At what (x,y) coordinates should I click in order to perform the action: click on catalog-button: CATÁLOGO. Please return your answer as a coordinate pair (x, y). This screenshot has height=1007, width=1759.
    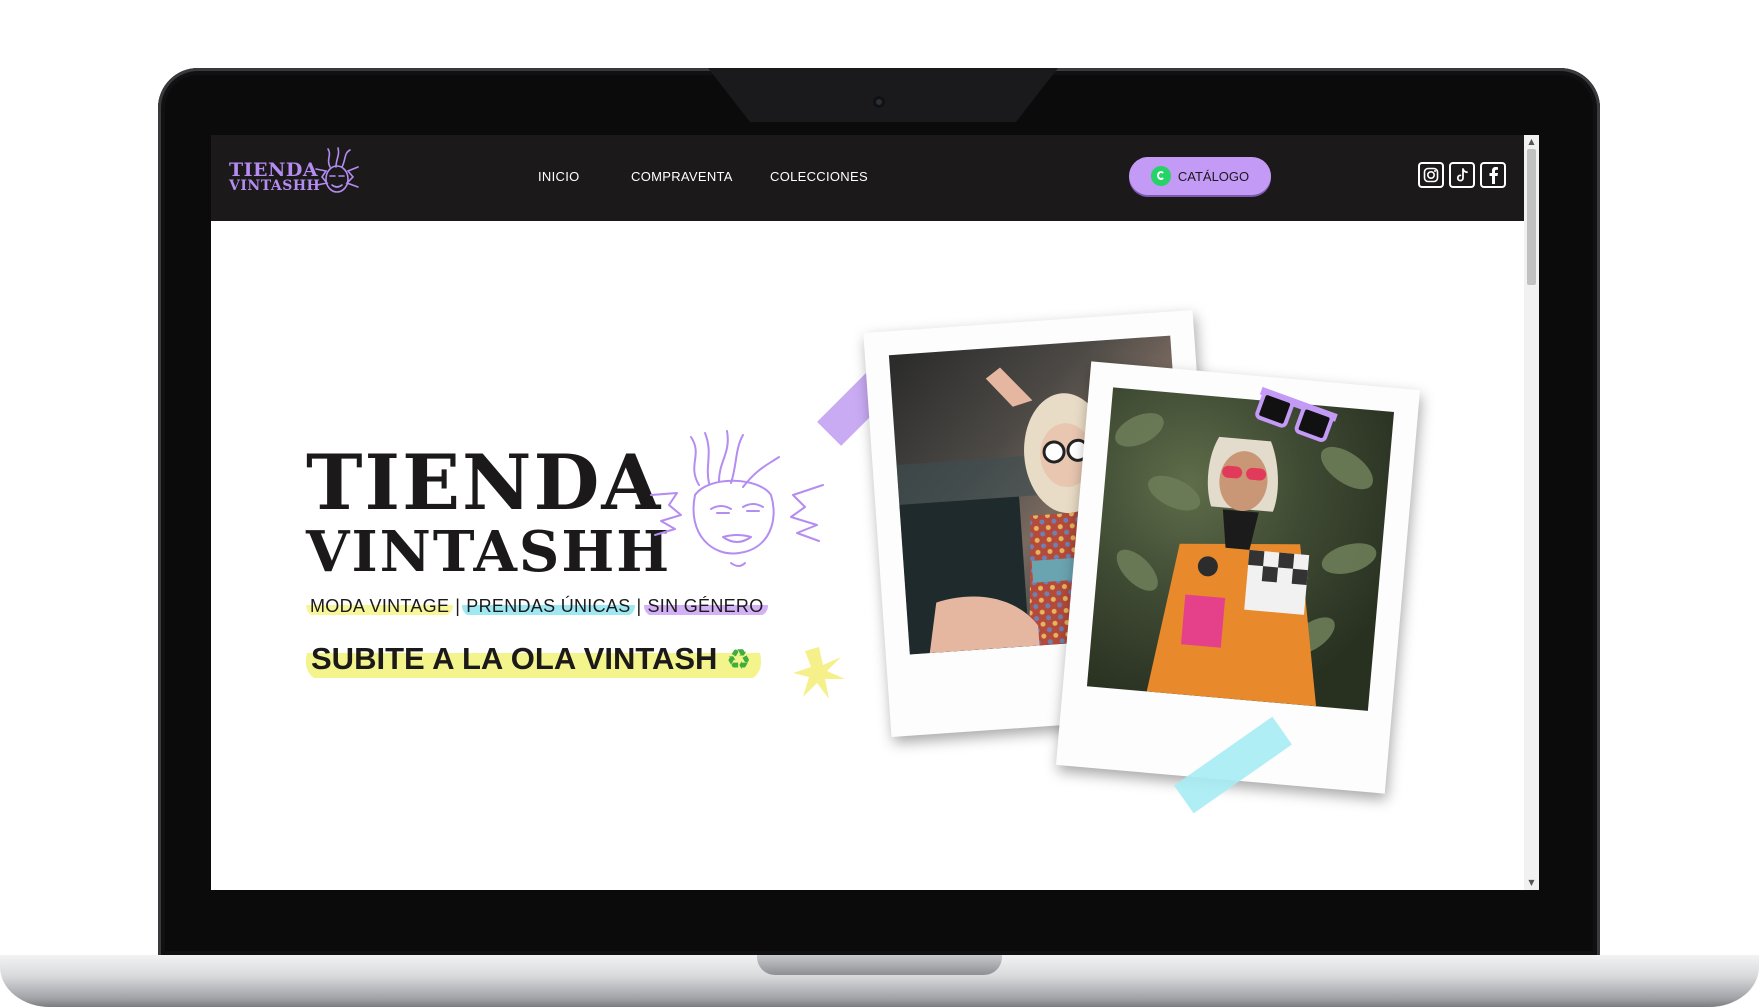
    Looking at the image, I should click on (1200, 176).